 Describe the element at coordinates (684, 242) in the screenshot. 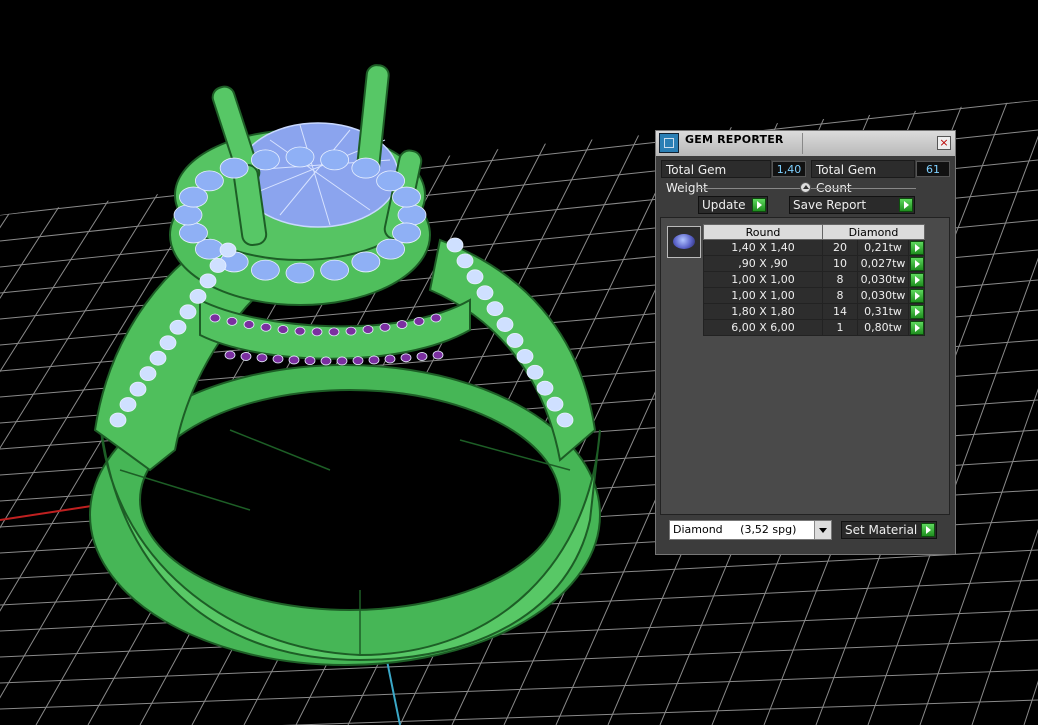

I see `round-gem-thumbnail` at that location.